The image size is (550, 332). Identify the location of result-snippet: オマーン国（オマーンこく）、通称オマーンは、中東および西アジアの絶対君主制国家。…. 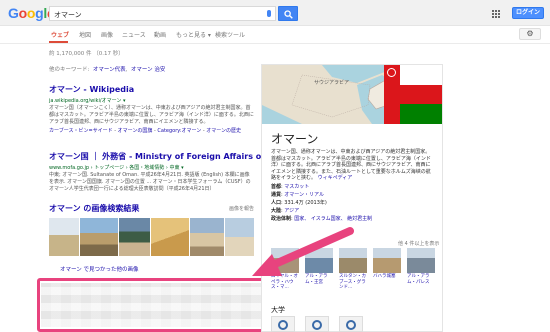
(151, 115).